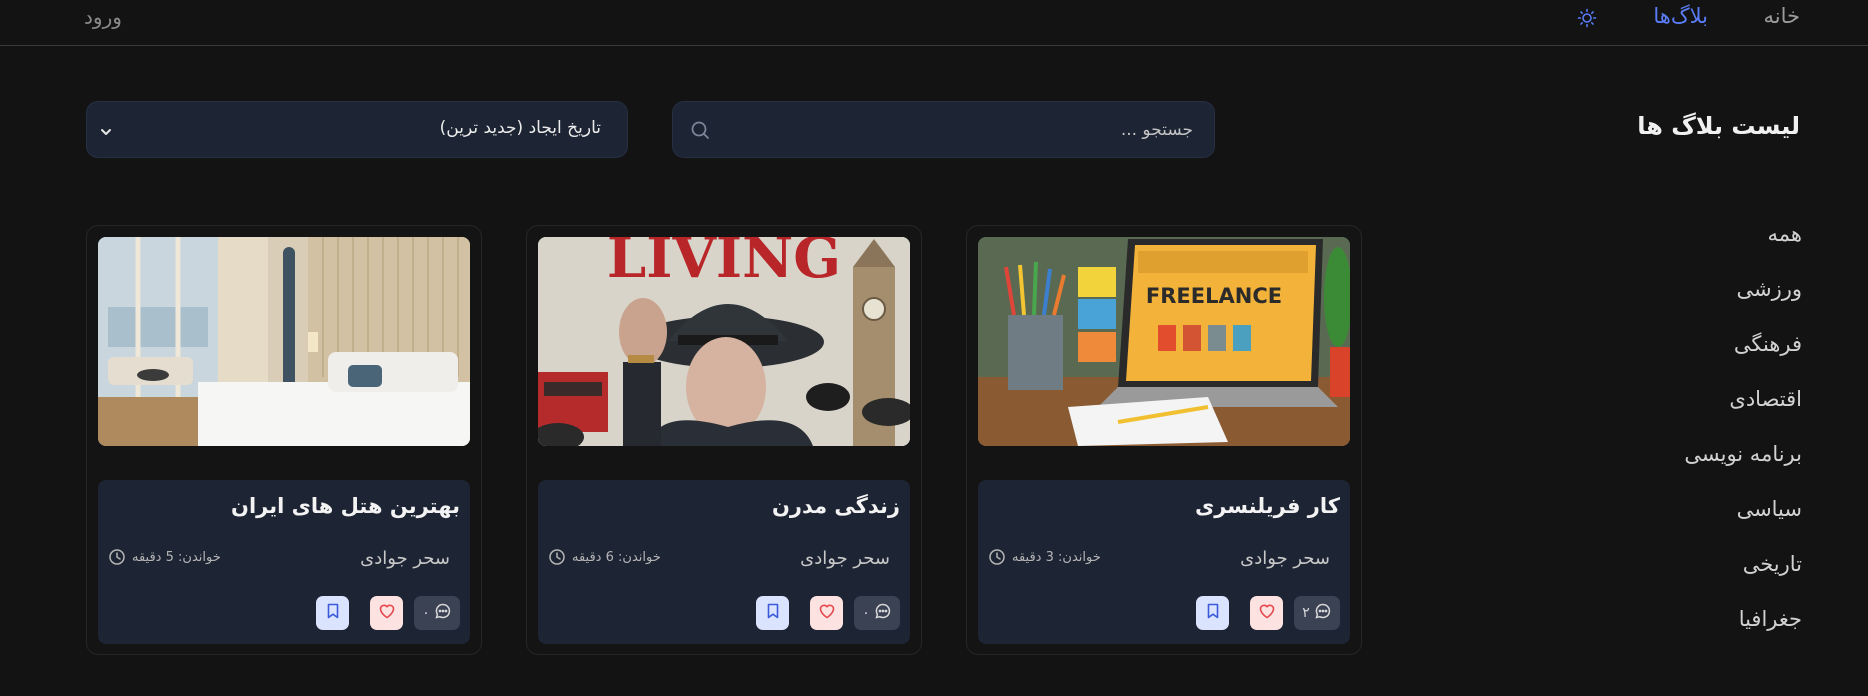 Image resolution: width=1868 pixels, height=696 pixels. What do you see at coordinates (700, 130) in the screenshot?
I see `search-icon` at bounding box center [700, 130].